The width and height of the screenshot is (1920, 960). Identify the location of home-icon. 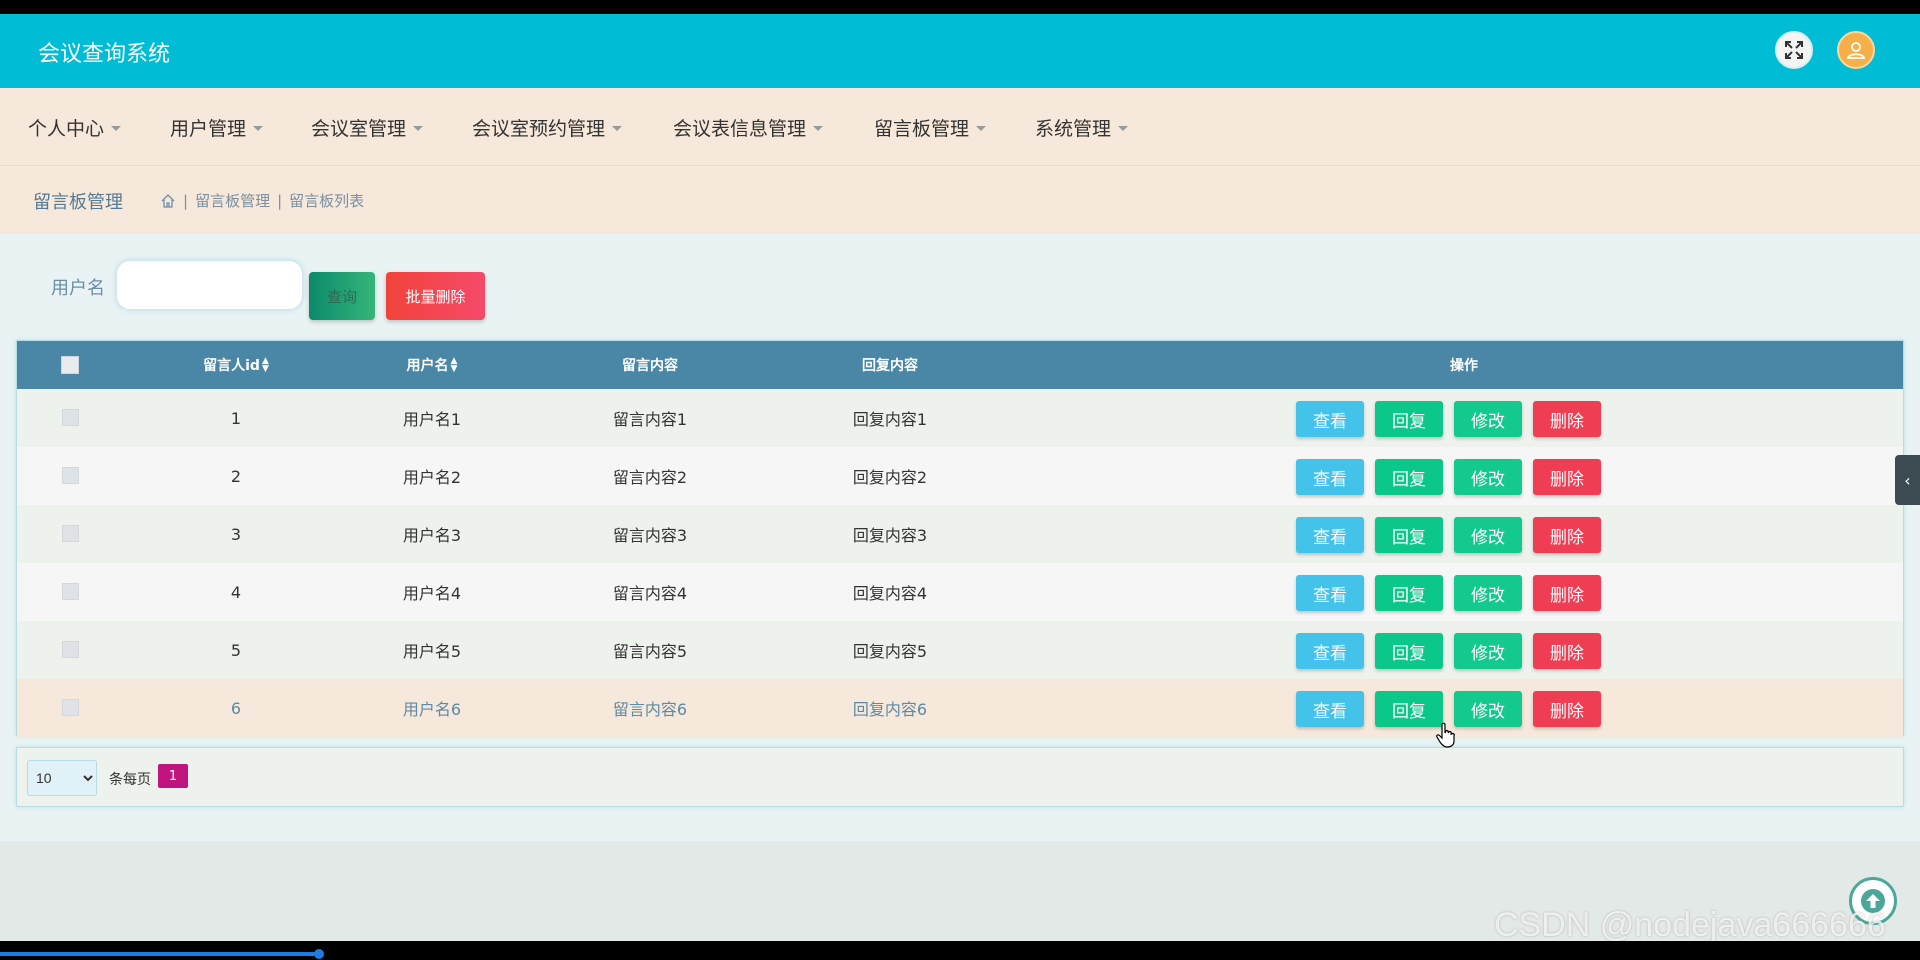
(168, 201).